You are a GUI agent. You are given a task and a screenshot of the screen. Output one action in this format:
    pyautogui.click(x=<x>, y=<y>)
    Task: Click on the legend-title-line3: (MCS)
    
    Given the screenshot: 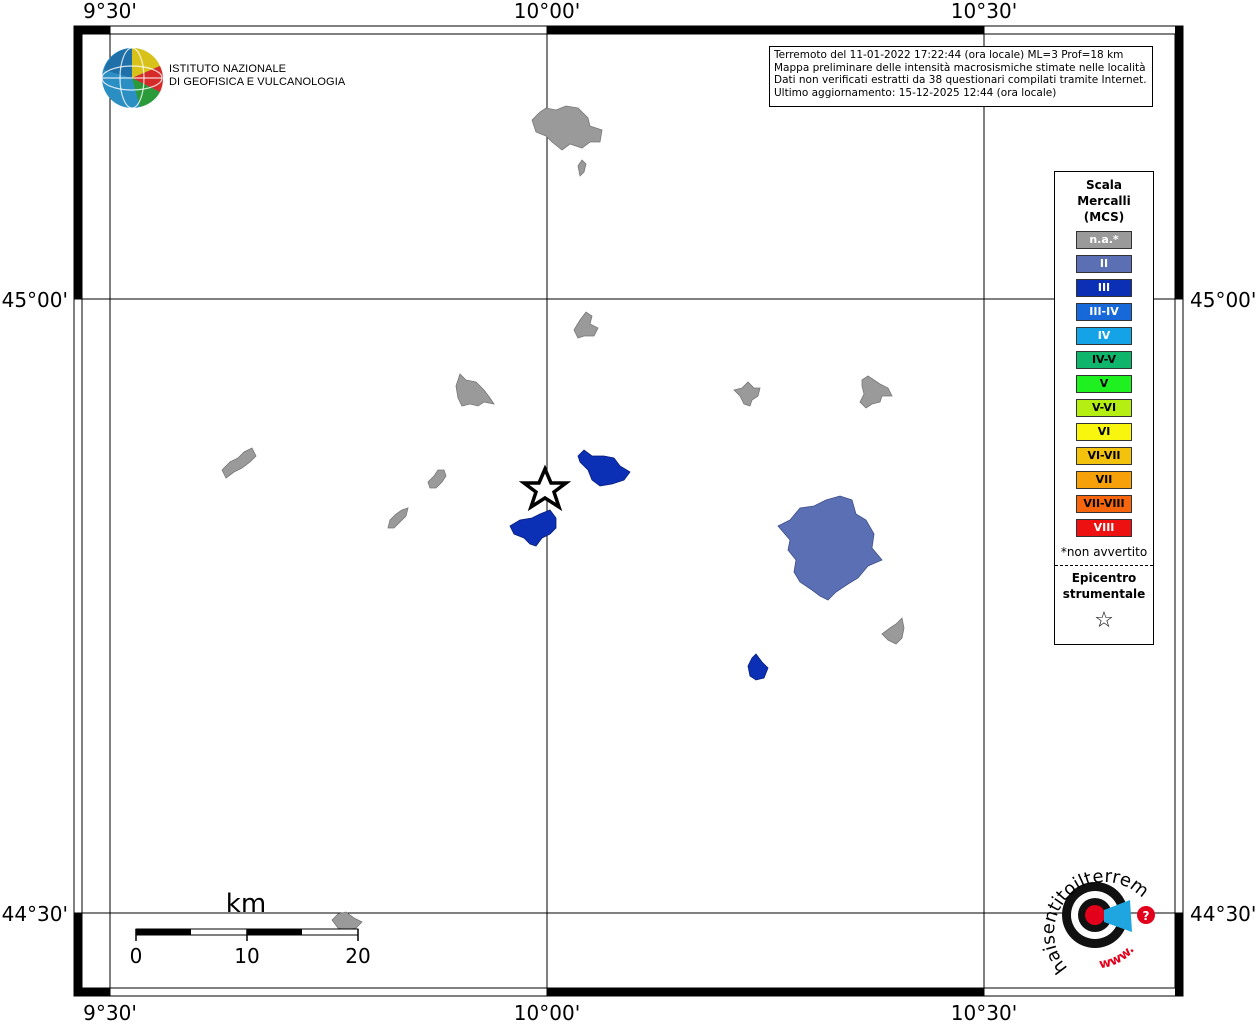 What is the action you would take?
    pyautogui.click(x=1104, y=217)
    